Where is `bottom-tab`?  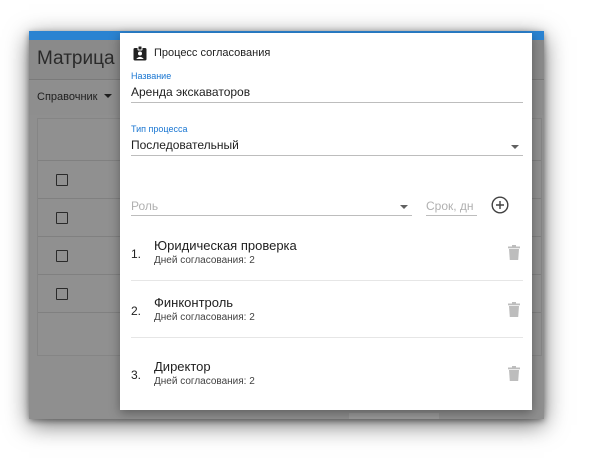 bottom-tab is located at coordinates (394, 416).